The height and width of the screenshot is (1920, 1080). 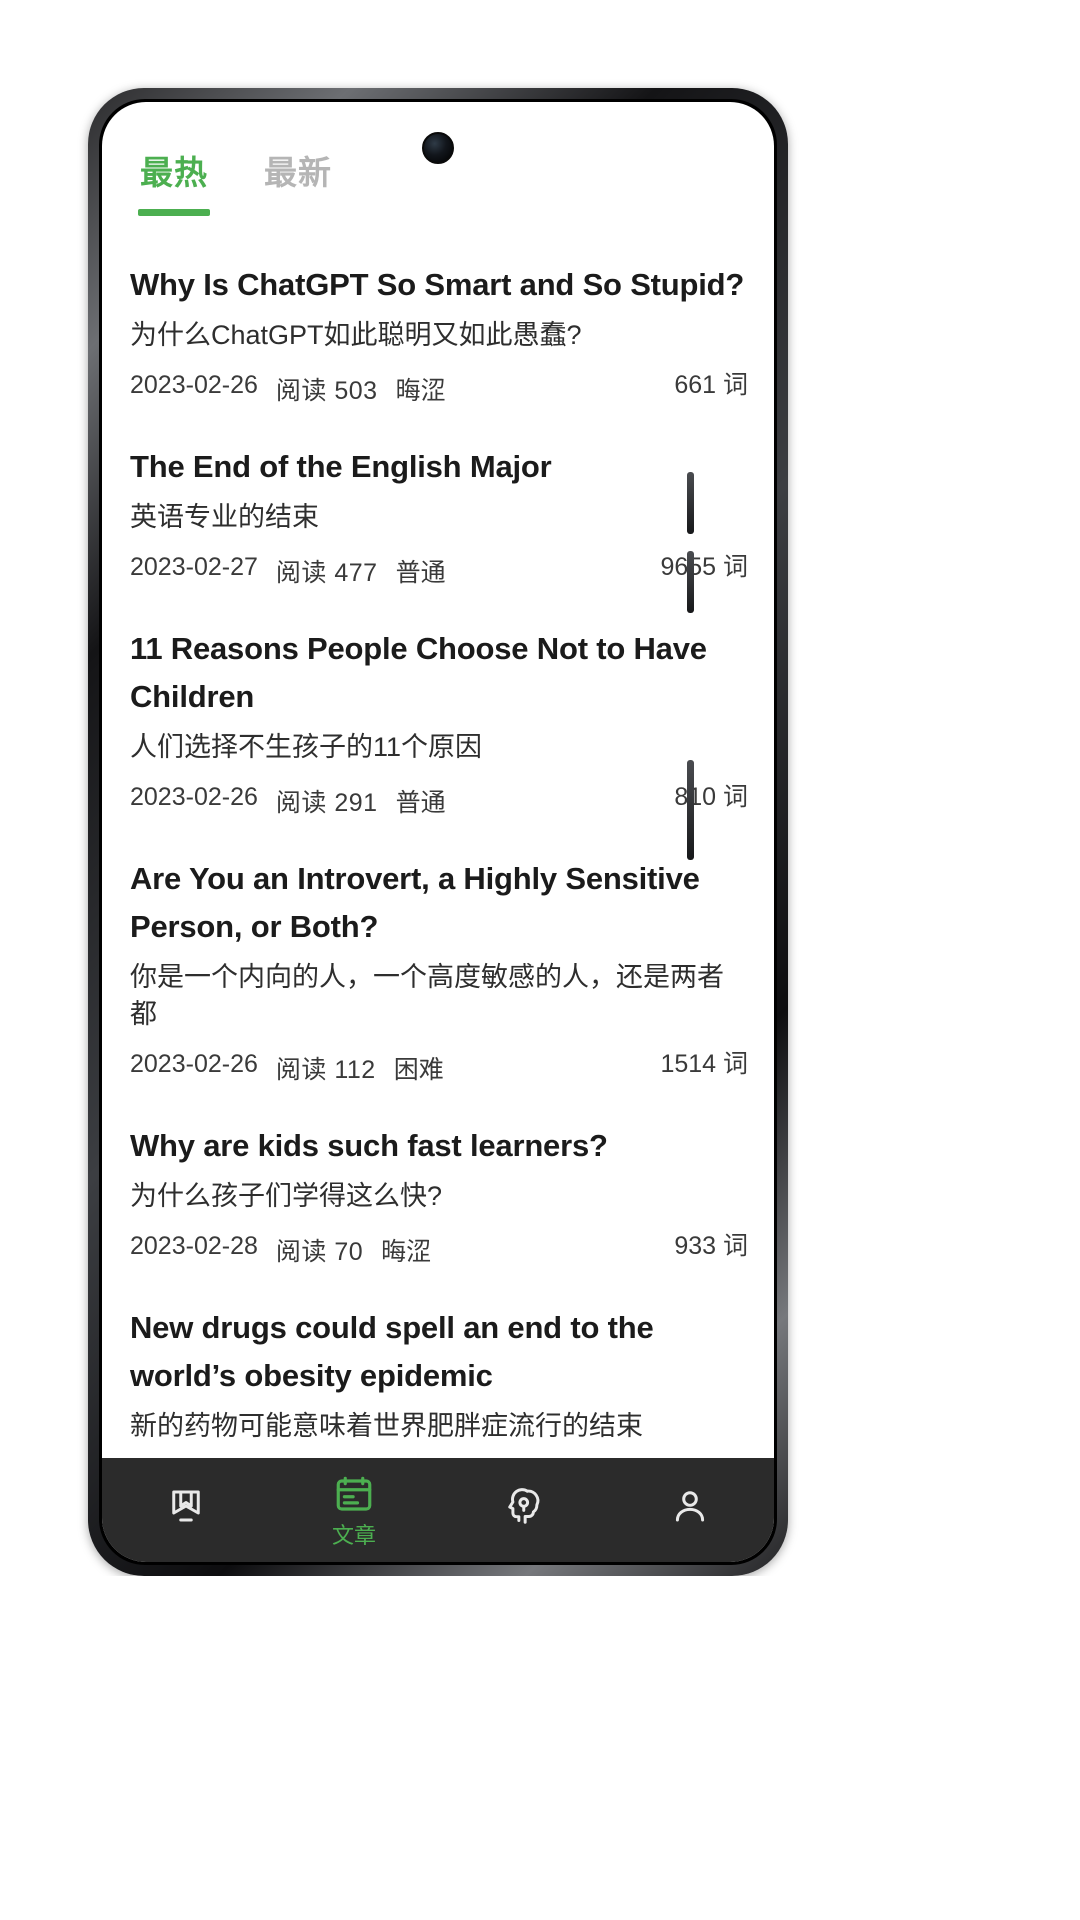 I want to click on article-date: 2023-02-27, so click(x=194, y=566).